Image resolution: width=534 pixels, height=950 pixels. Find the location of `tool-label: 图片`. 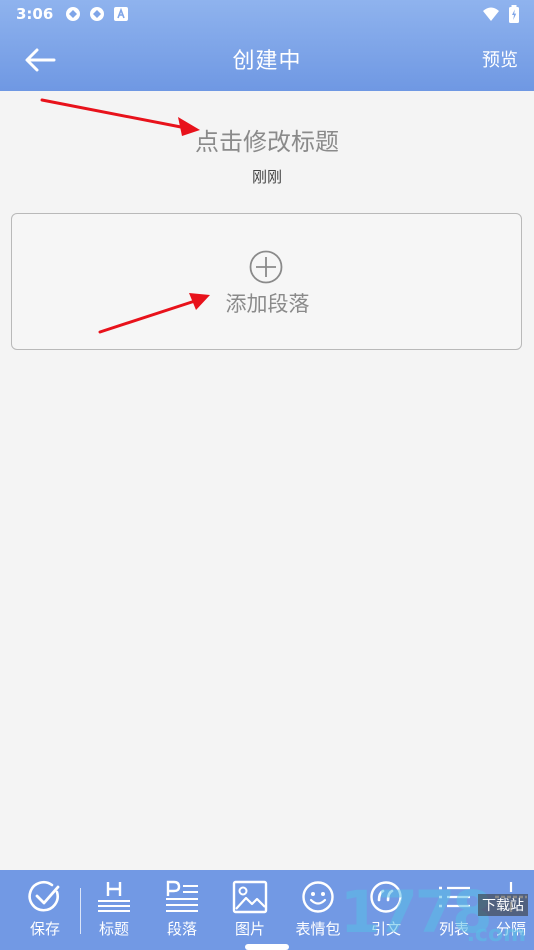

tool-label: 图片 is located at coordinates (249, 929).